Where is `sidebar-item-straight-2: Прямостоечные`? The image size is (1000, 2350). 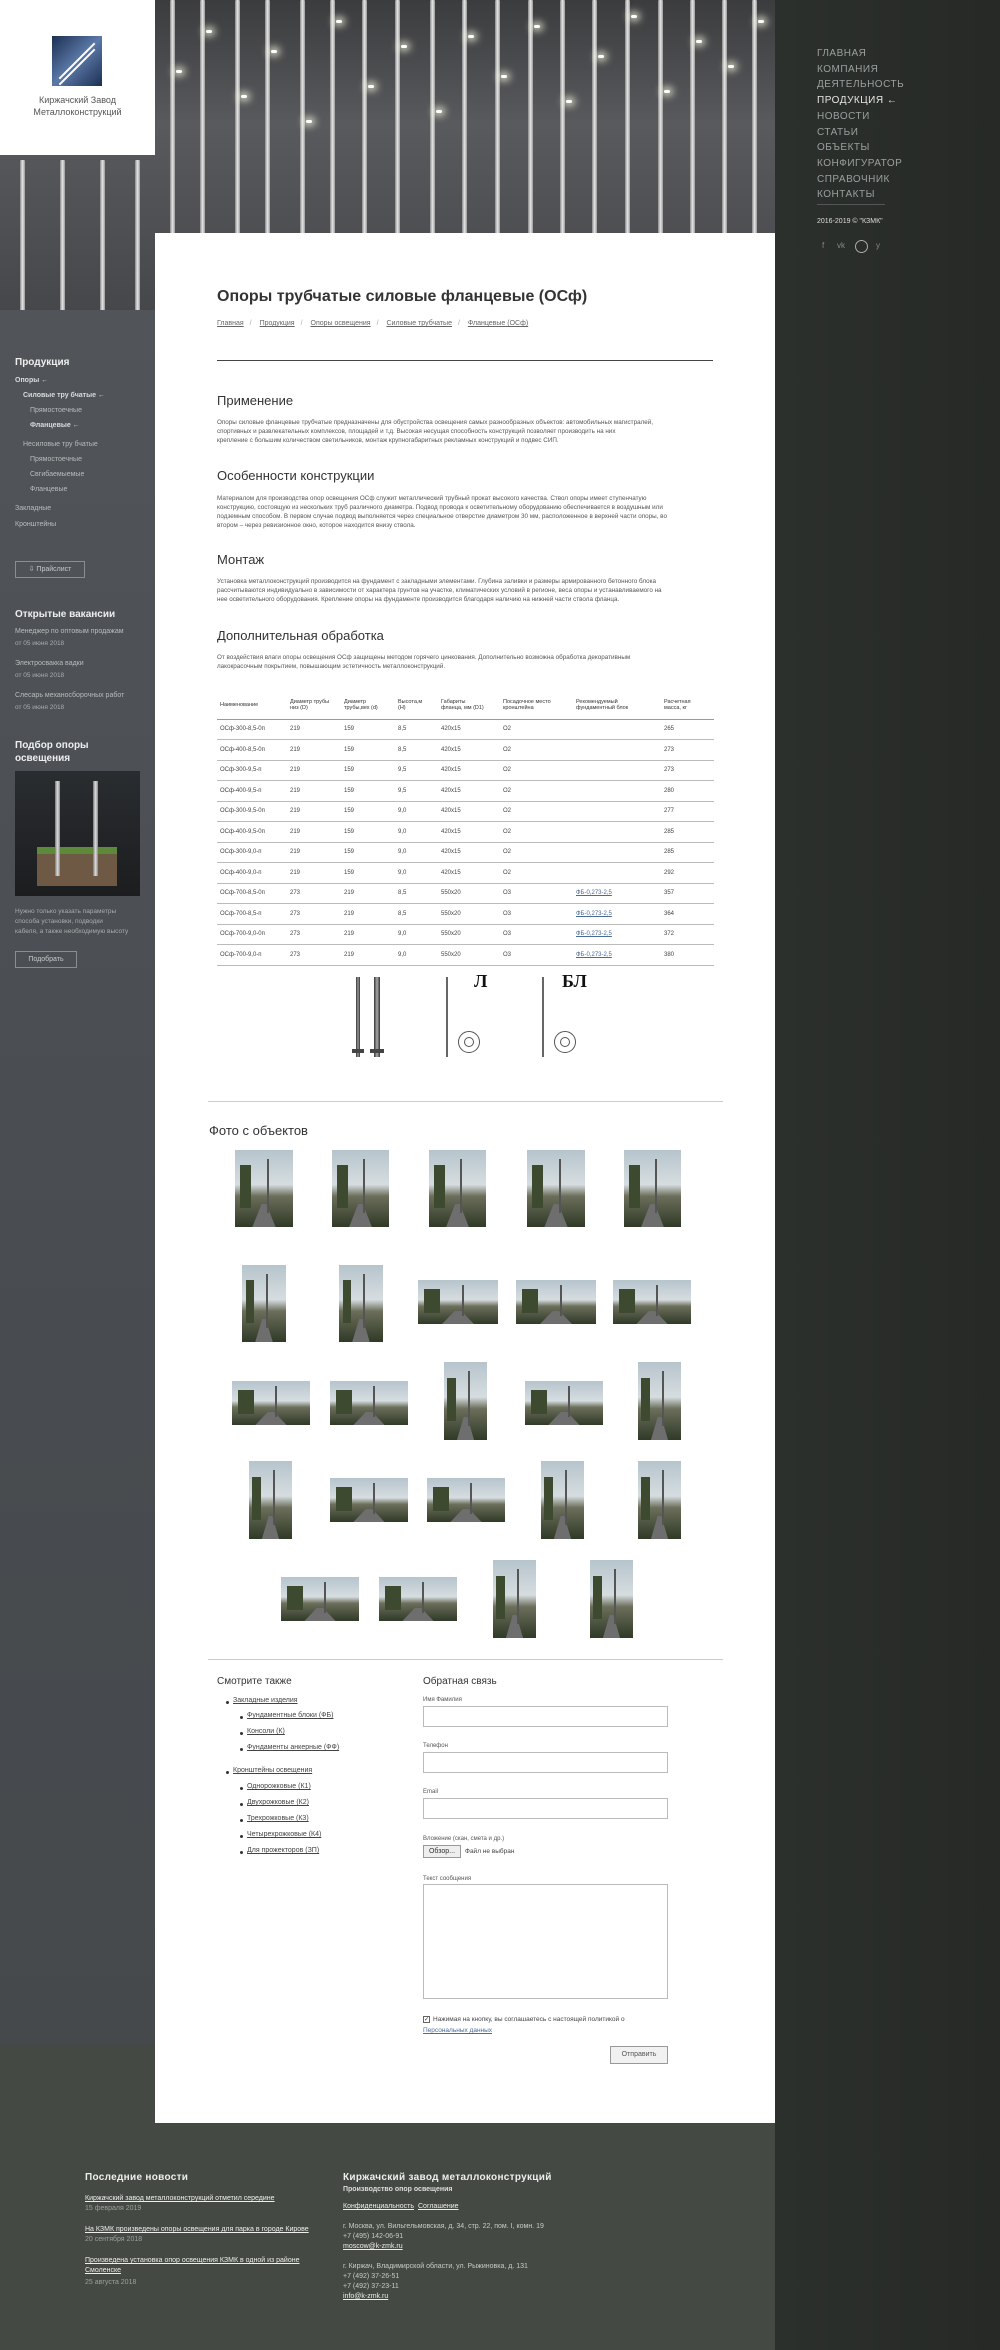
sidebar-item-straight-2: Прямостоечные is located at coordinates (56, 459).